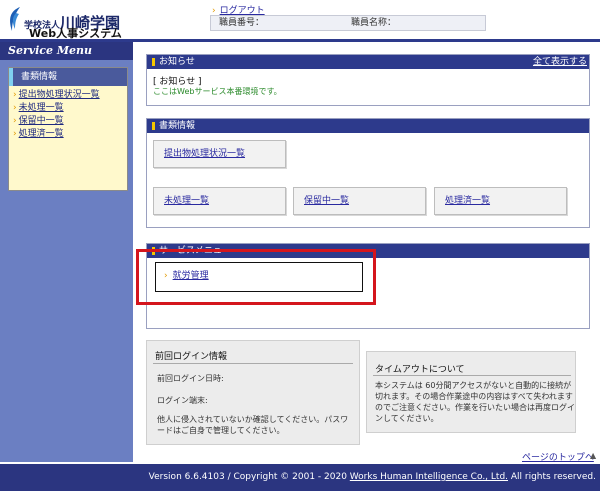 The height and width of the screenshot is (491, 600). What do you see at coordinates (429, 477) in the screenshot?
I see `company-link: Works Human Intelligence Co., Ltd.` at bounding box center [429, 477].